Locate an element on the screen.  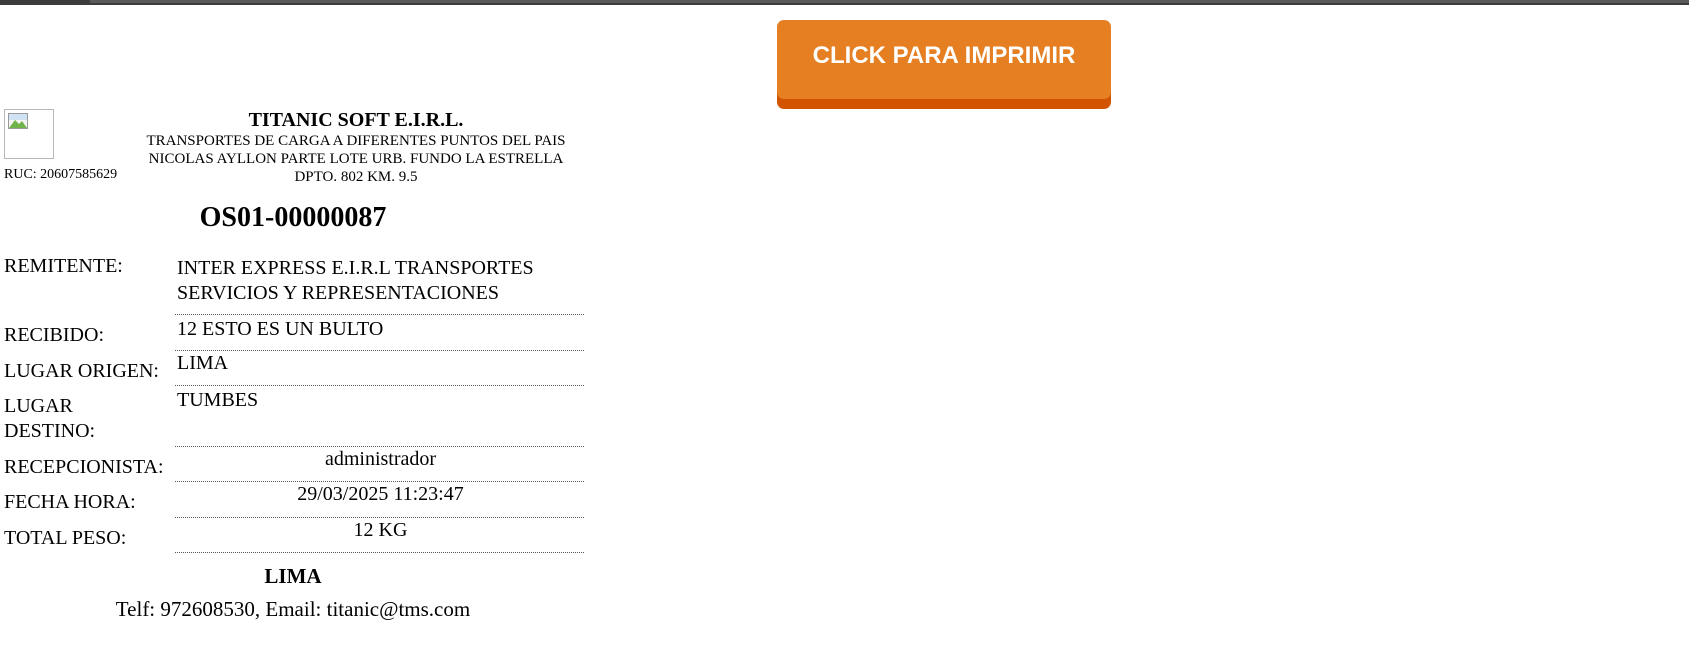
field-value: TUMBES is located at coordinates (379, 416).